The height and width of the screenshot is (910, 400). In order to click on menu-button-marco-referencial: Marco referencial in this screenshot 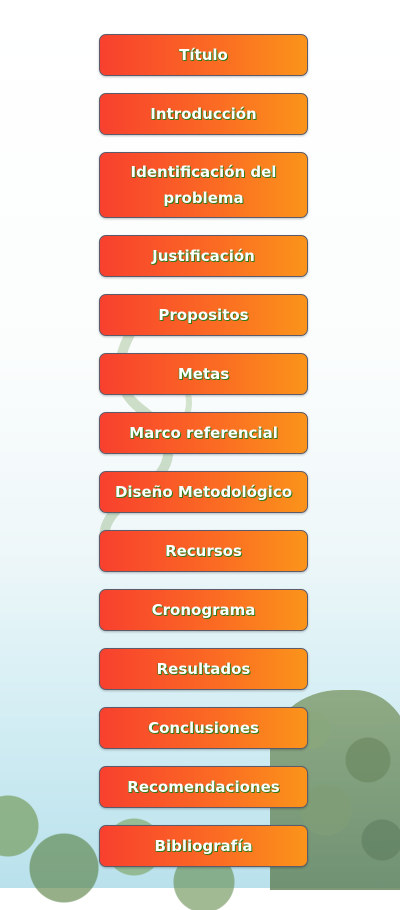, I will do `click(203, 433)`.